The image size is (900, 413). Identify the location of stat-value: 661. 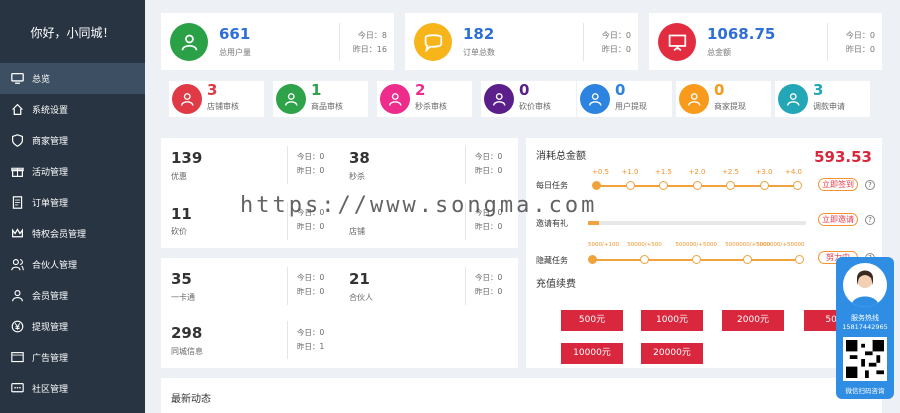
(235, 34).